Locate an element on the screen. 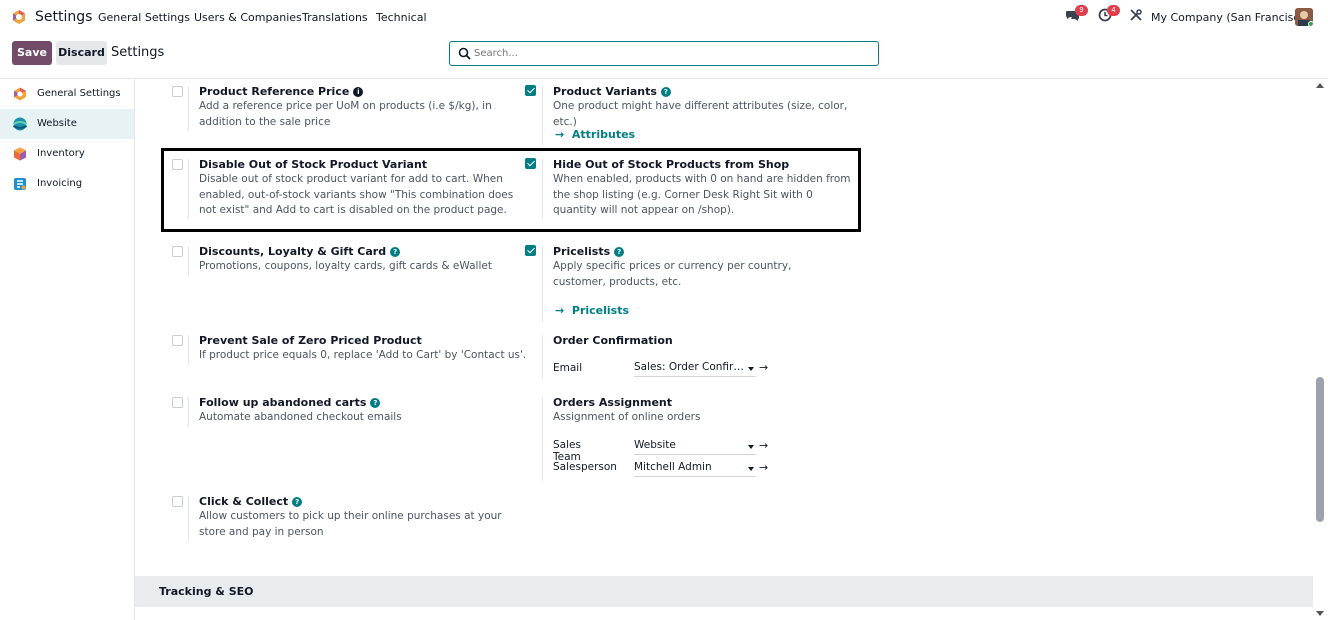 This screenshot has width=1328, height=620. discard-button: Discard is located at coordinates (81, 53).